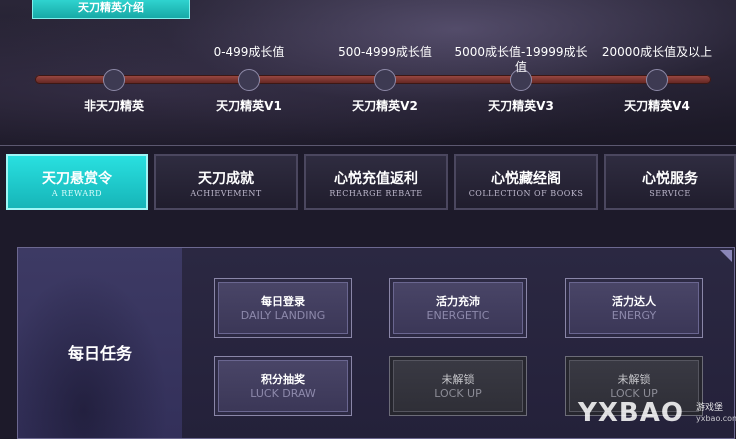 The height and width of the screenshot is (439, 736). I want to click on watermark-url: yxbao.com, so click(716, 418).